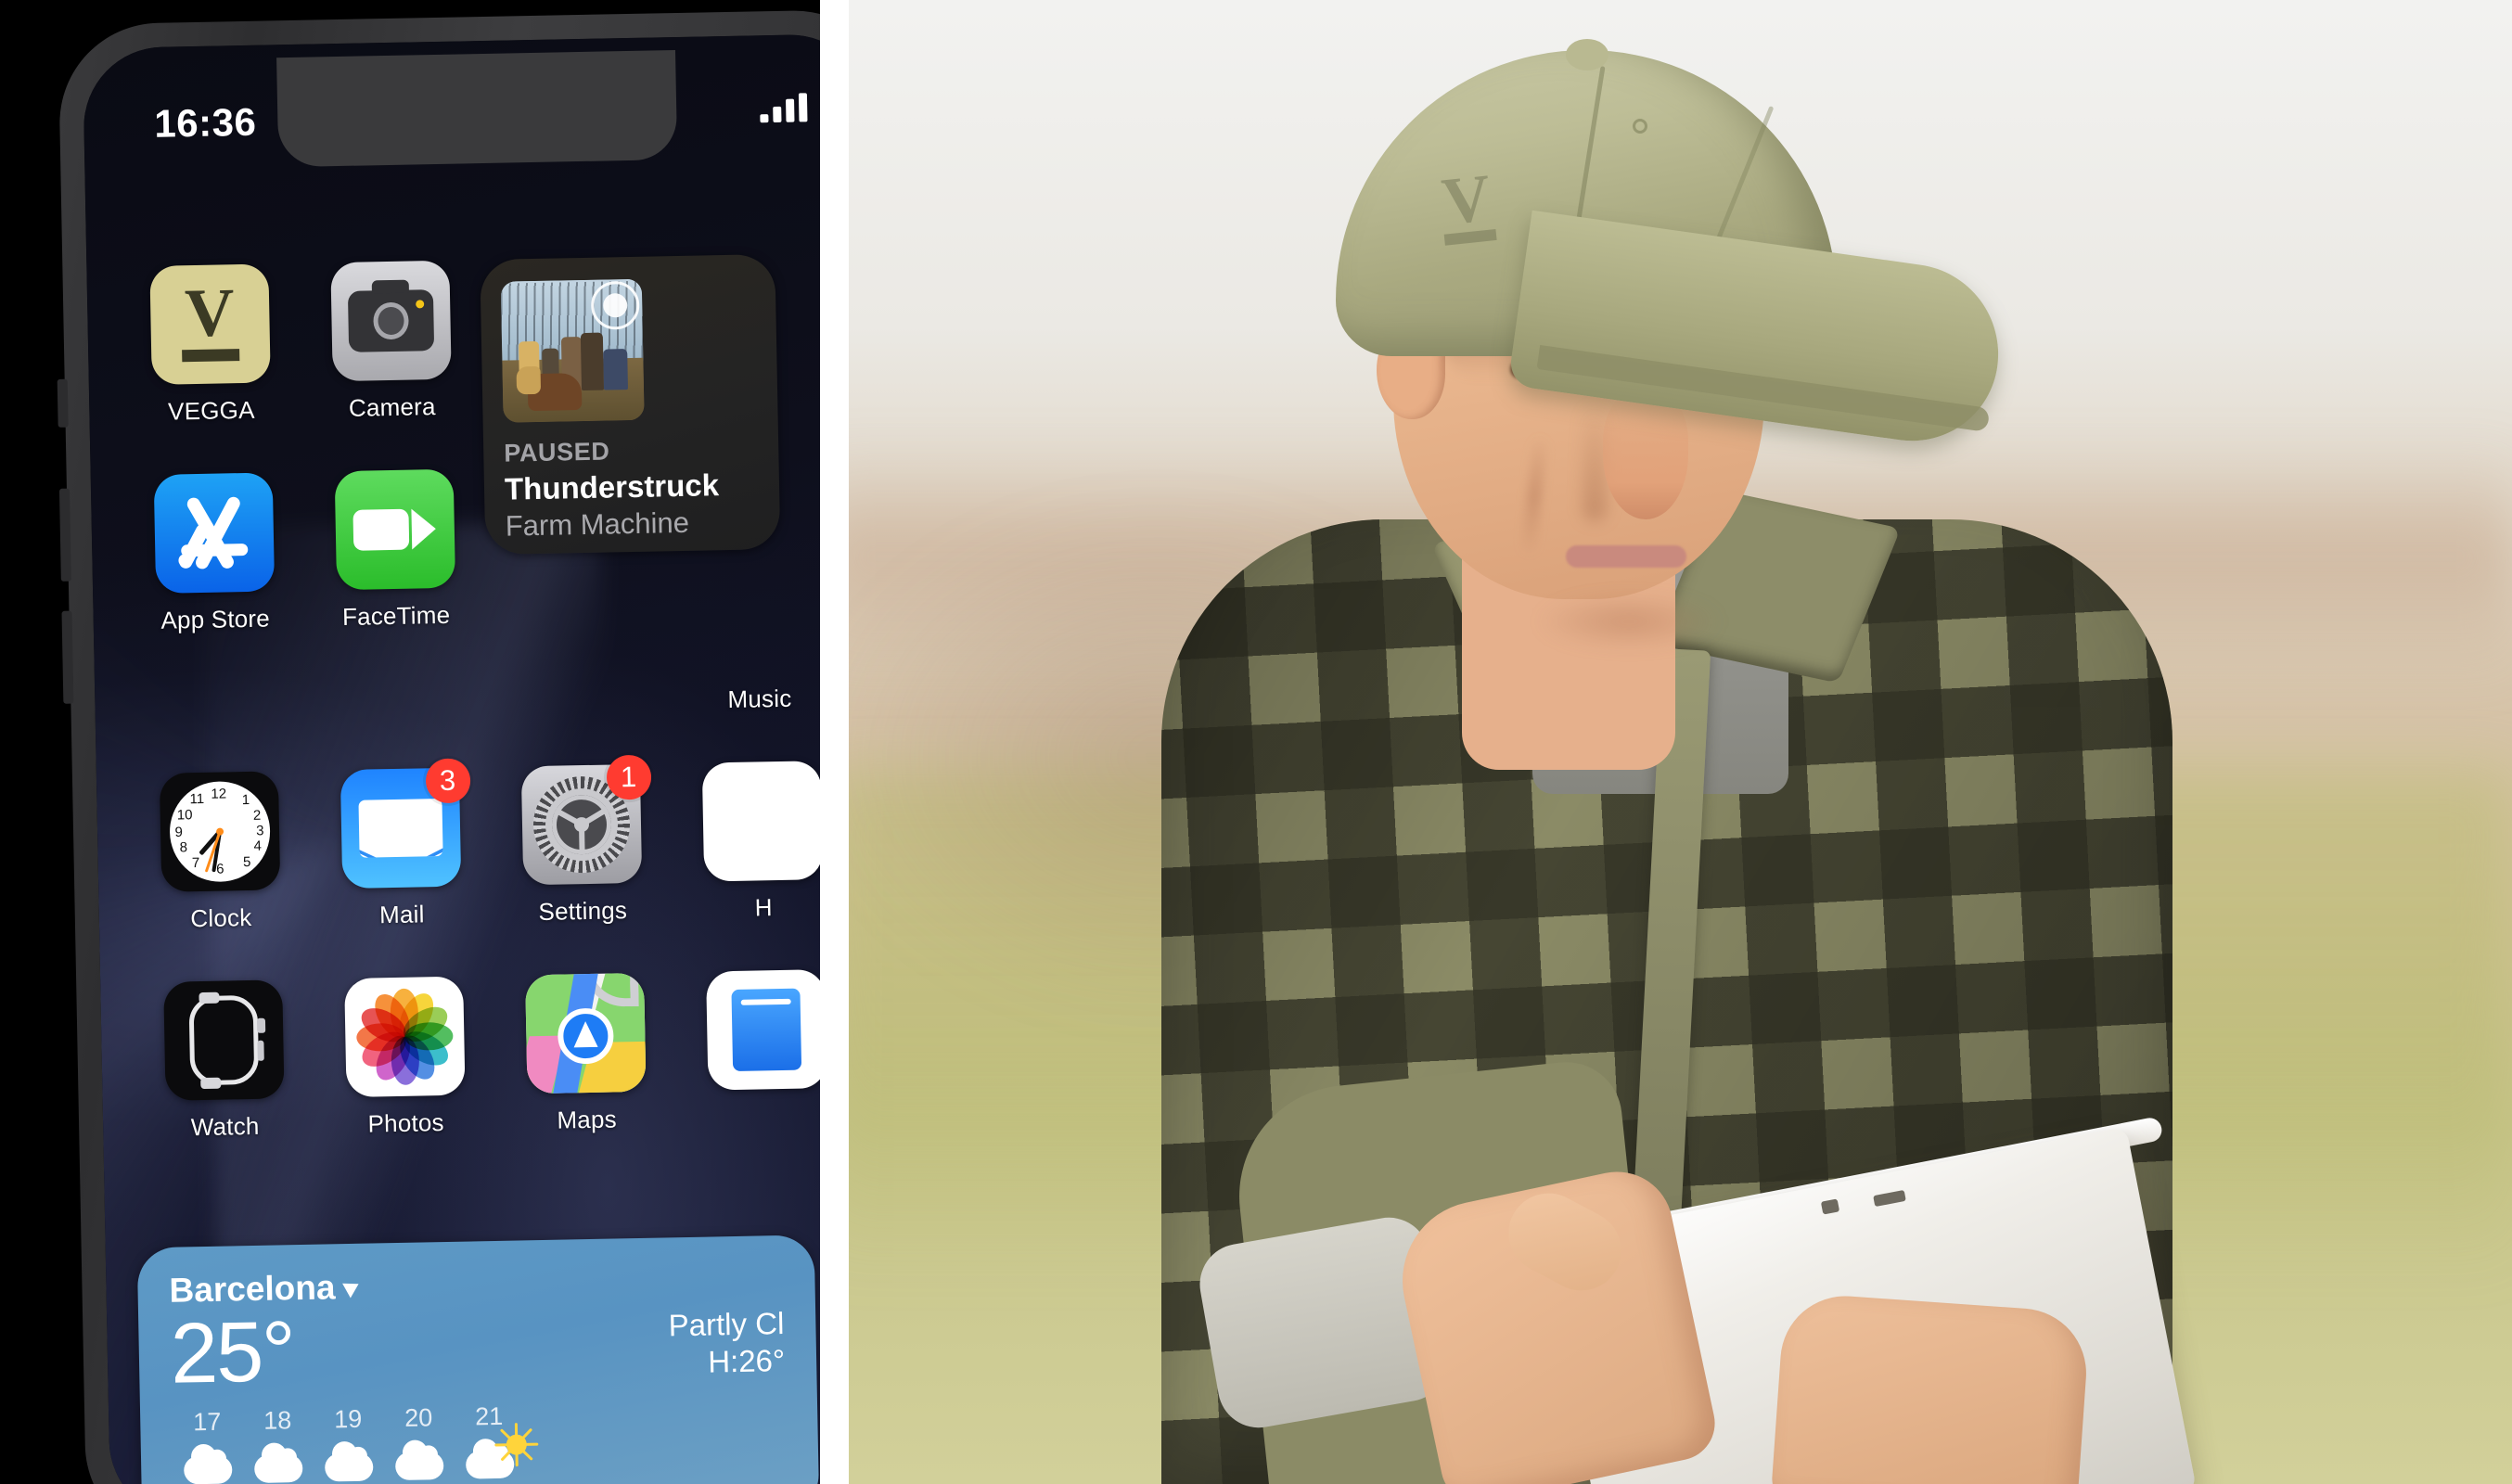 The width and height of the screenshot is (2512, 1484). Describe the element at coordinates (348, 1419) in the screenshot. I see `weather-hour: 19` at that location.